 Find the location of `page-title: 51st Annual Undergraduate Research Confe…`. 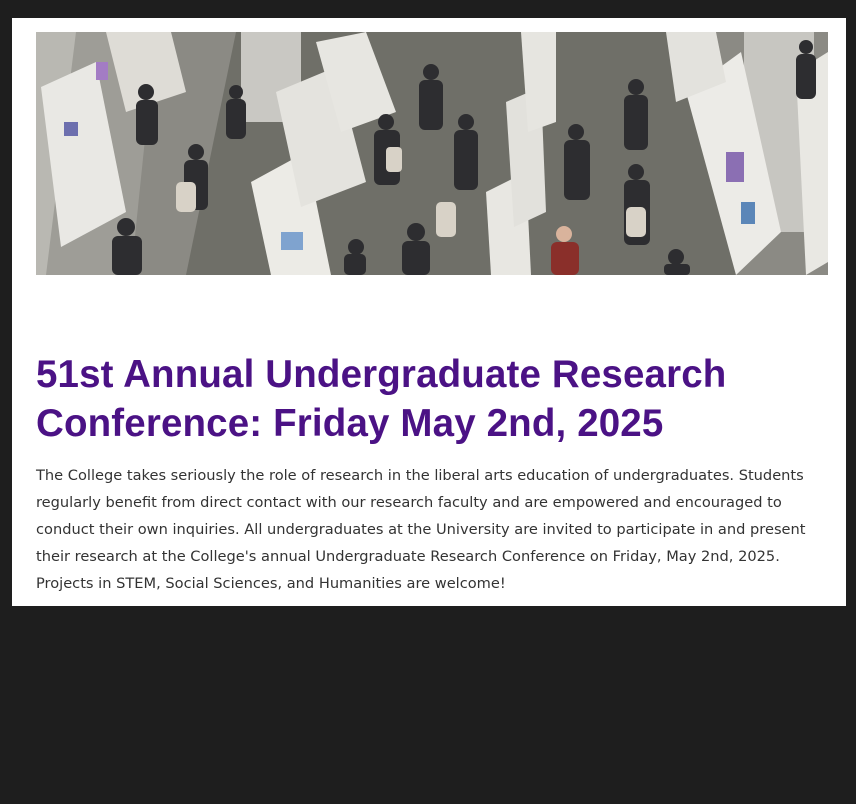

page-title: 51st Annual Undergraduate Research Confe… is located at coordinates (381, 399).